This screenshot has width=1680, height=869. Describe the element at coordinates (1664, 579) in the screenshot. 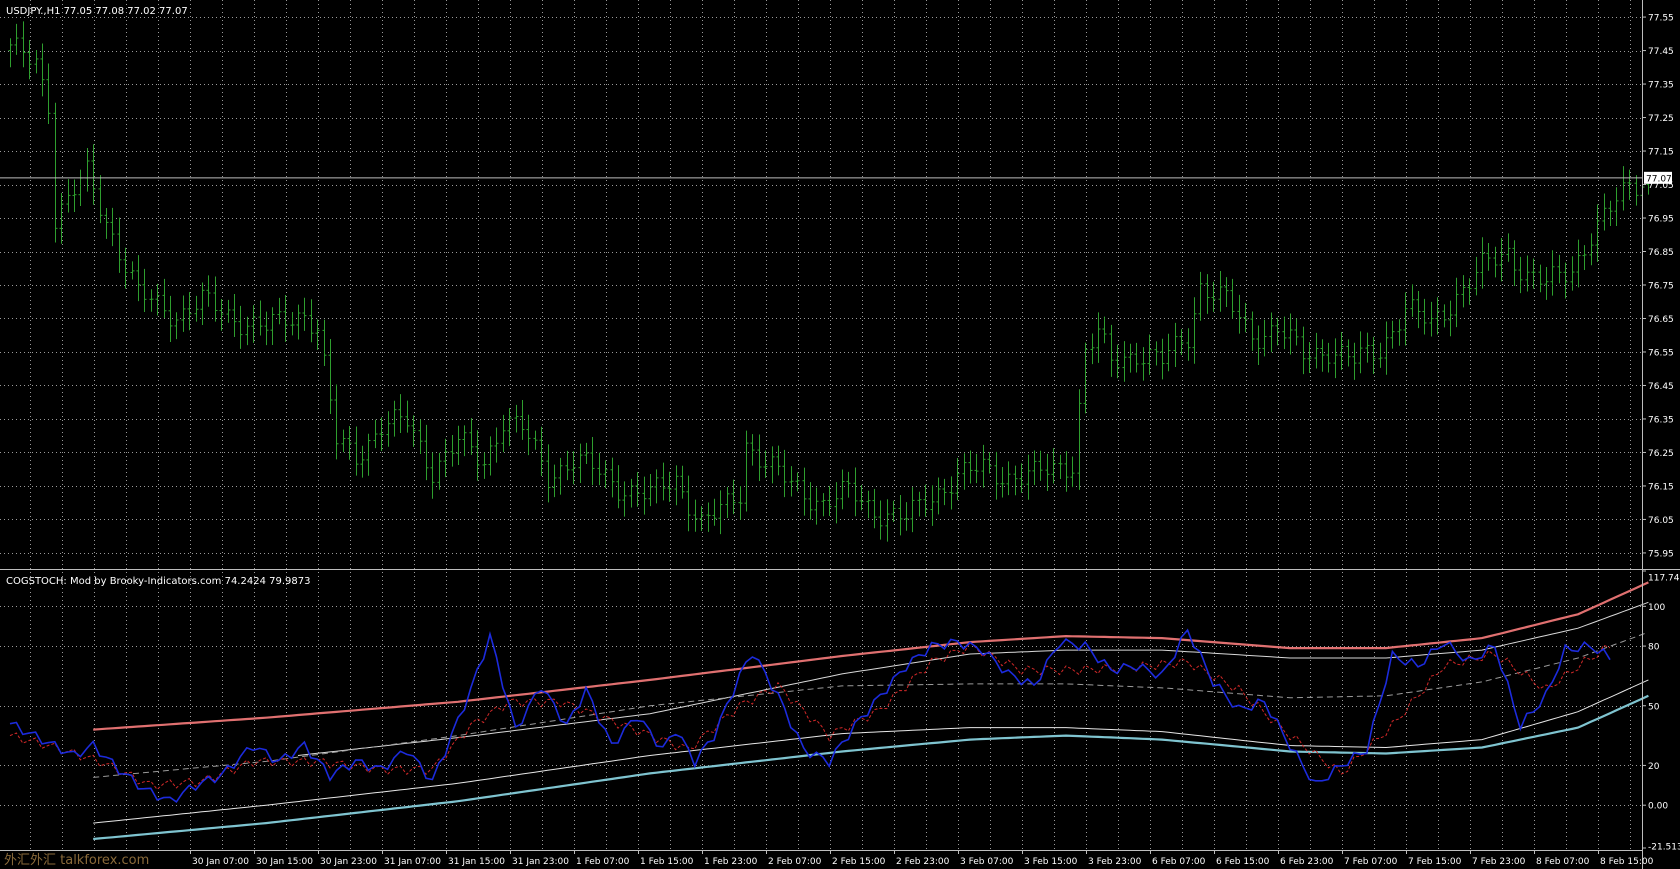

I see `indicator-tick-label: 117.7469` at that location.